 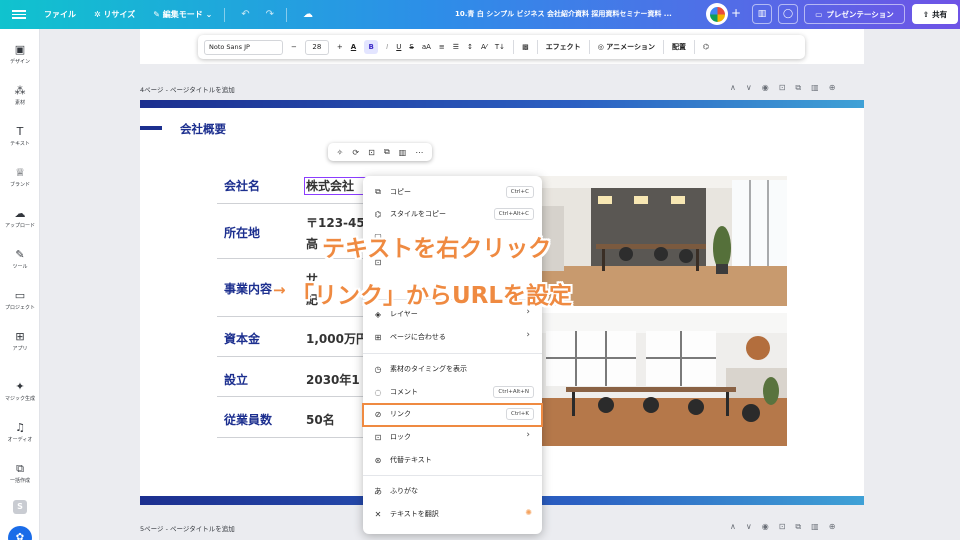 I want to click on resize-button: ✲ リサイズ, so click(x=114, y=14).